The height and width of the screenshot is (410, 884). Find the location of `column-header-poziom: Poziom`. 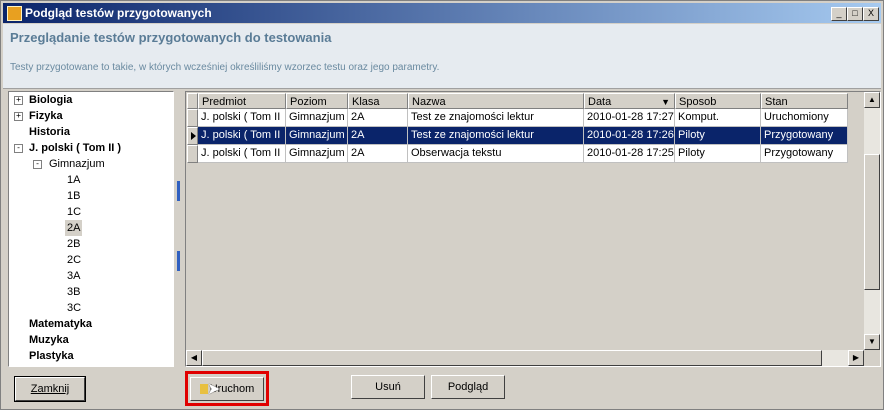

column-header-poziom: Poziom is located at coordinates (317, 101).